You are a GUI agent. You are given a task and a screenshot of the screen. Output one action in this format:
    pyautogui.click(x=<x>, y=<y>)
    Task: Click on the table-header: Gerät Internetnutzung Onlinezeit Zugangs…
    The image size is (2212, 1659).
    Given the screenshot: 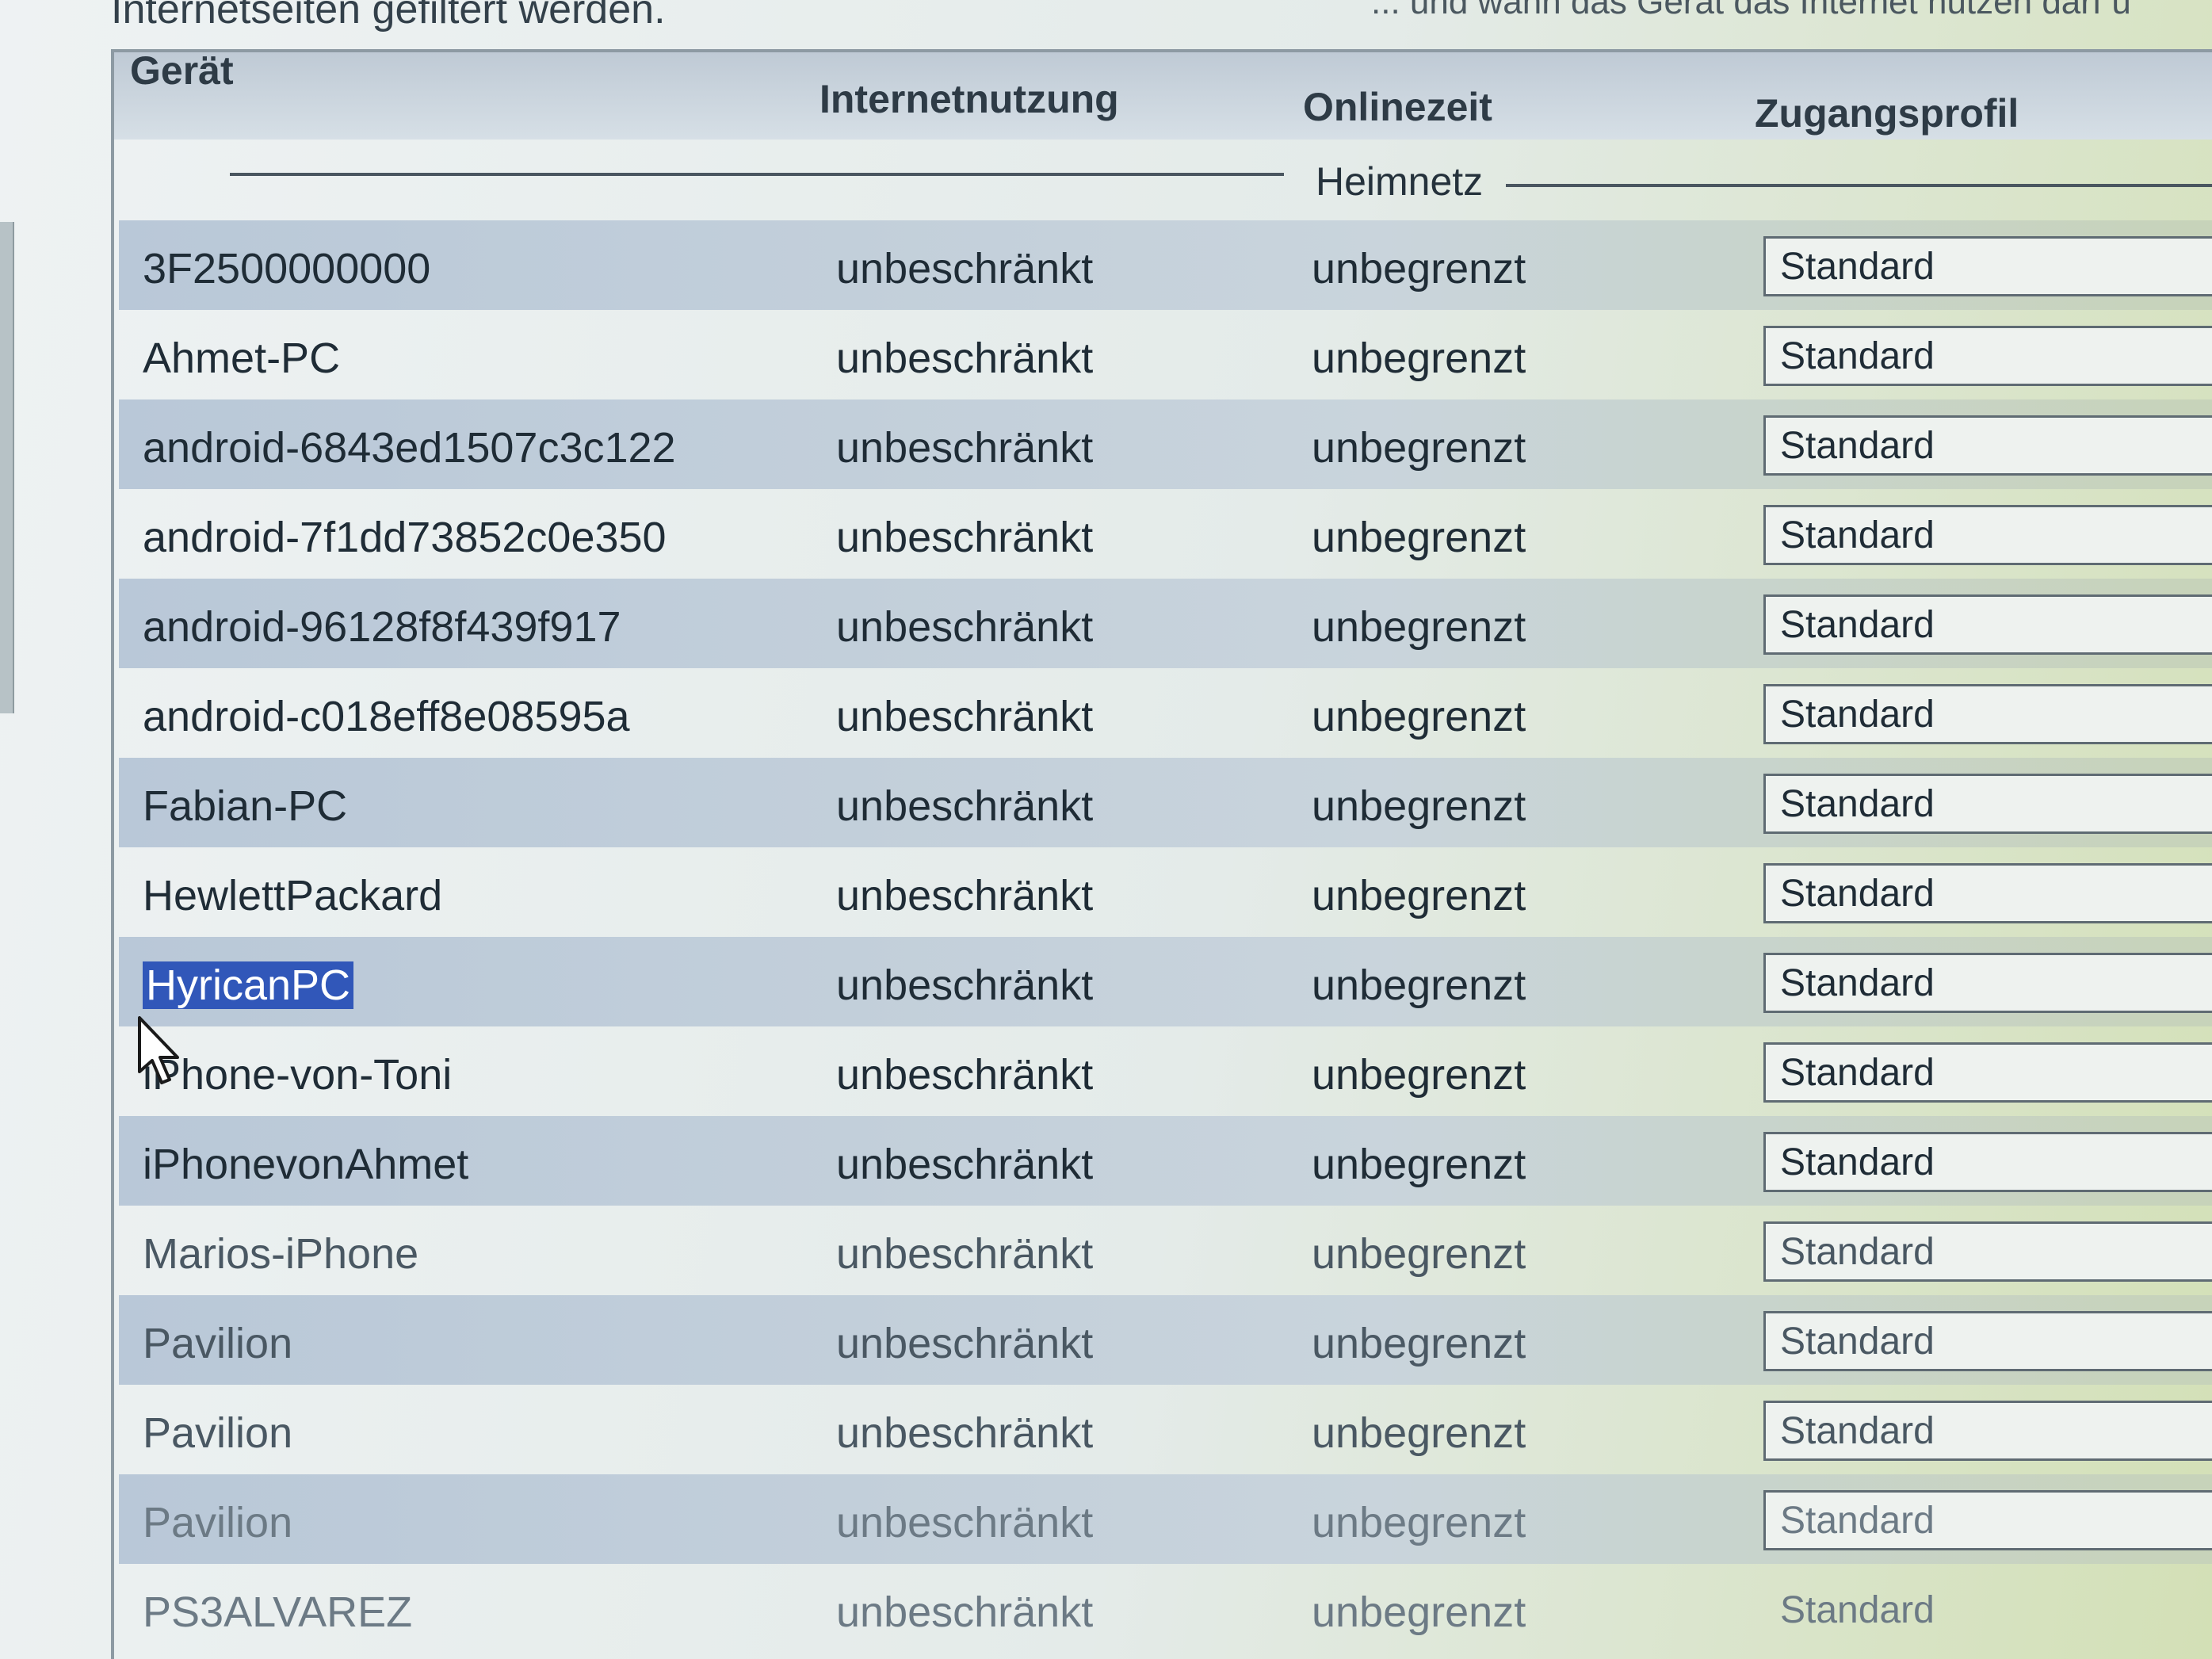 What is the action you would take?
    pyautogui.click(x=1163, y=94)
    